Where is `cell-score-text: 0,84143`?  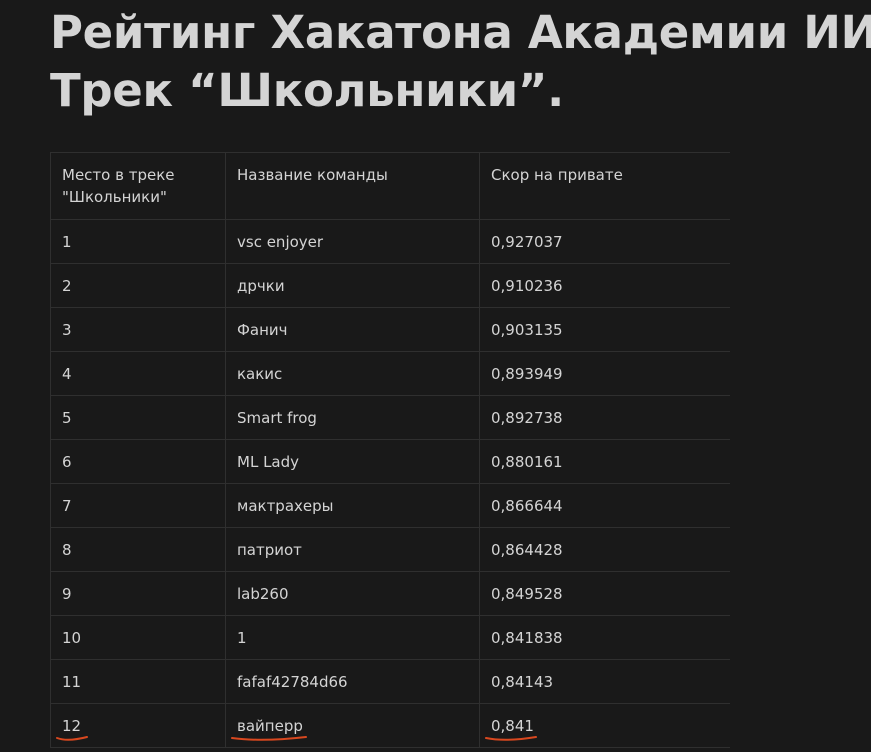 cell-score-text: 0,84143 is located at coordinates (522, 681).